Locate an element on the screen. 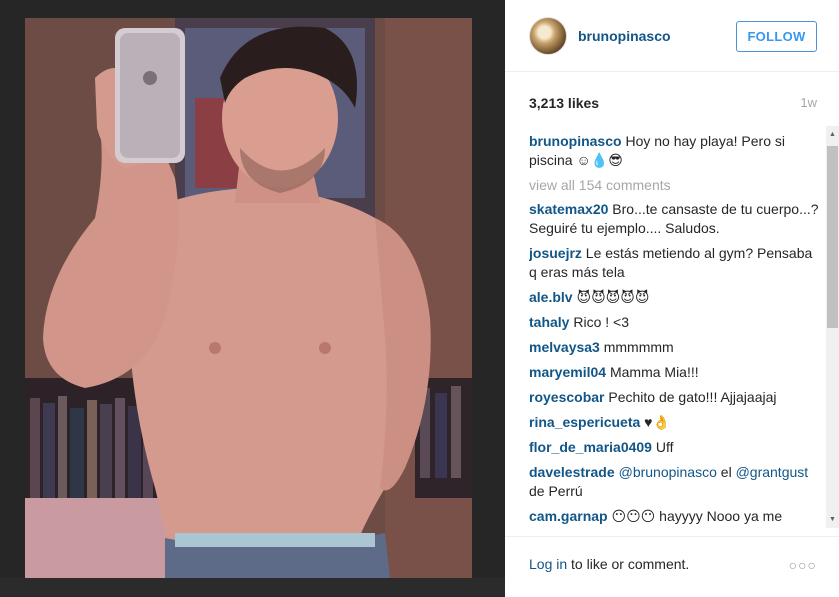 This screenshot has width=839, height=597. comment-username: tahaly is located at coordinates (549, 322).